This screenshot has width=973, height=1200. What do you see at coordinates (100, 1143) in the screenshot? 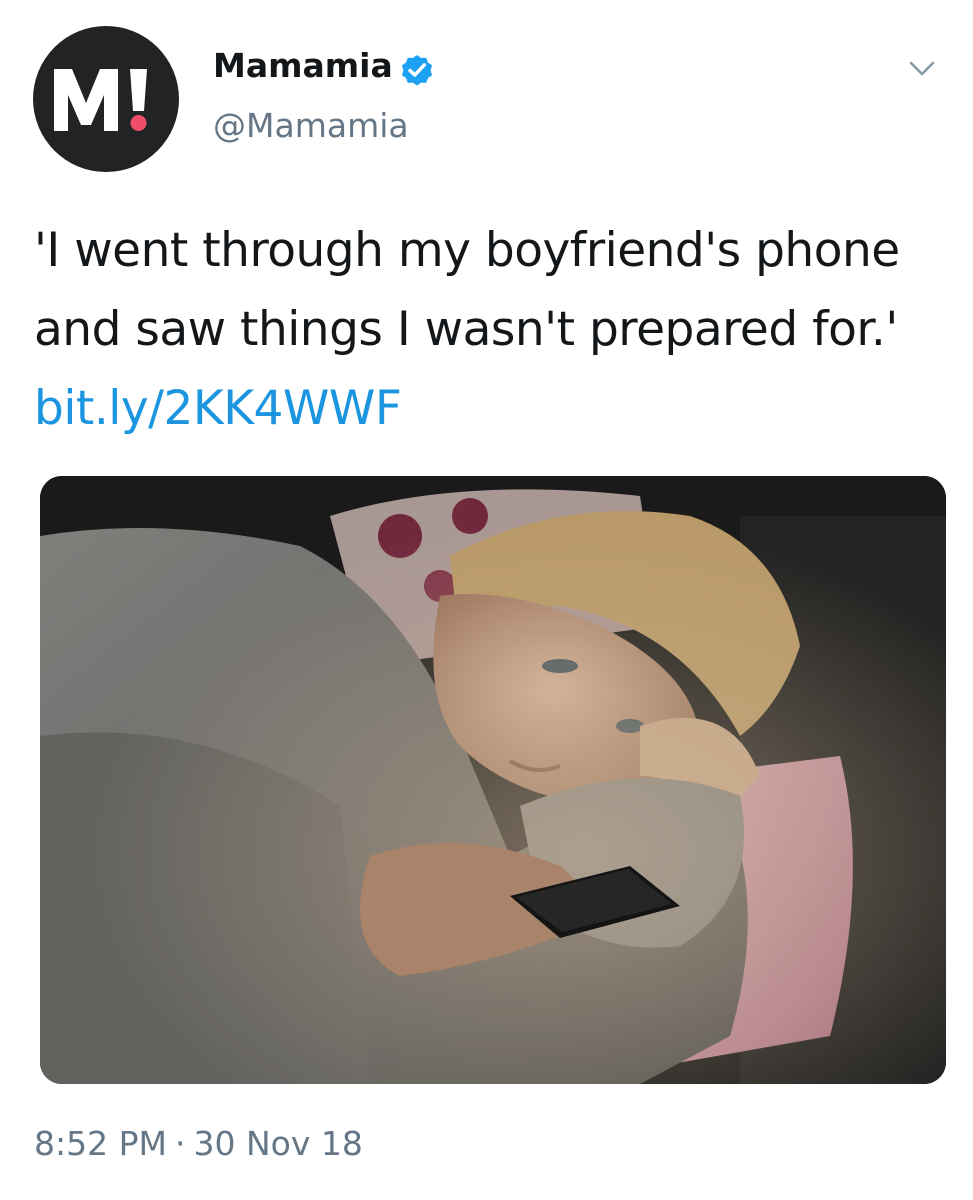
I see `tweet-time: 8:52 PM` at bounding box center [100, 1143].